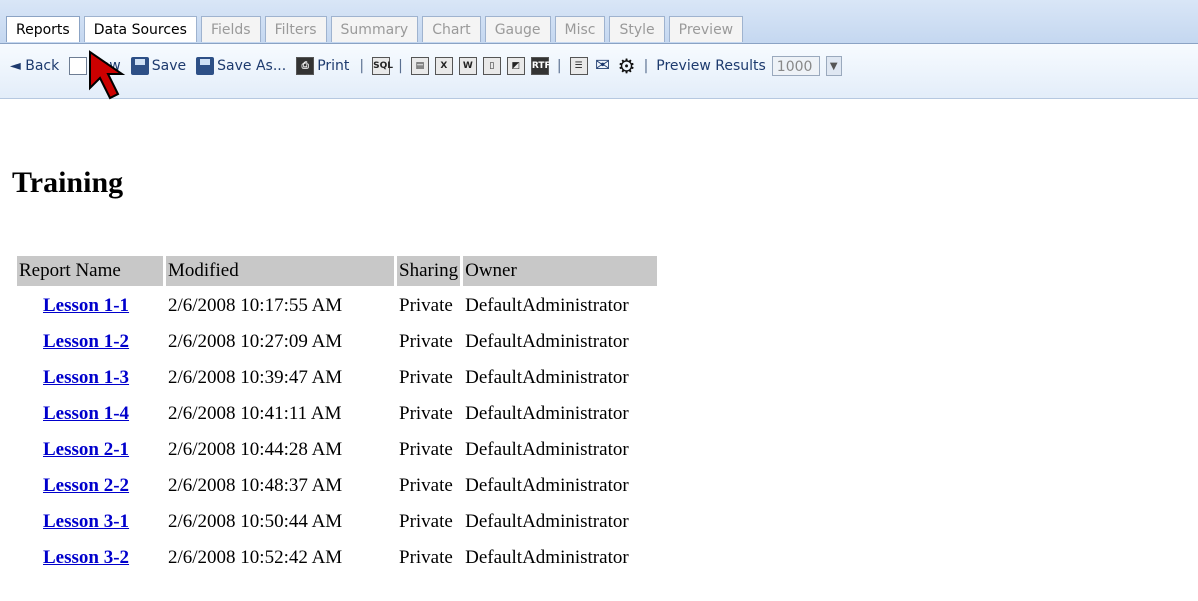 The height and width of the screenshot is (601, 1198). Describe the element at coordinates (603, 66) in the screenshot. I see `email-icon: ✉` at that location.